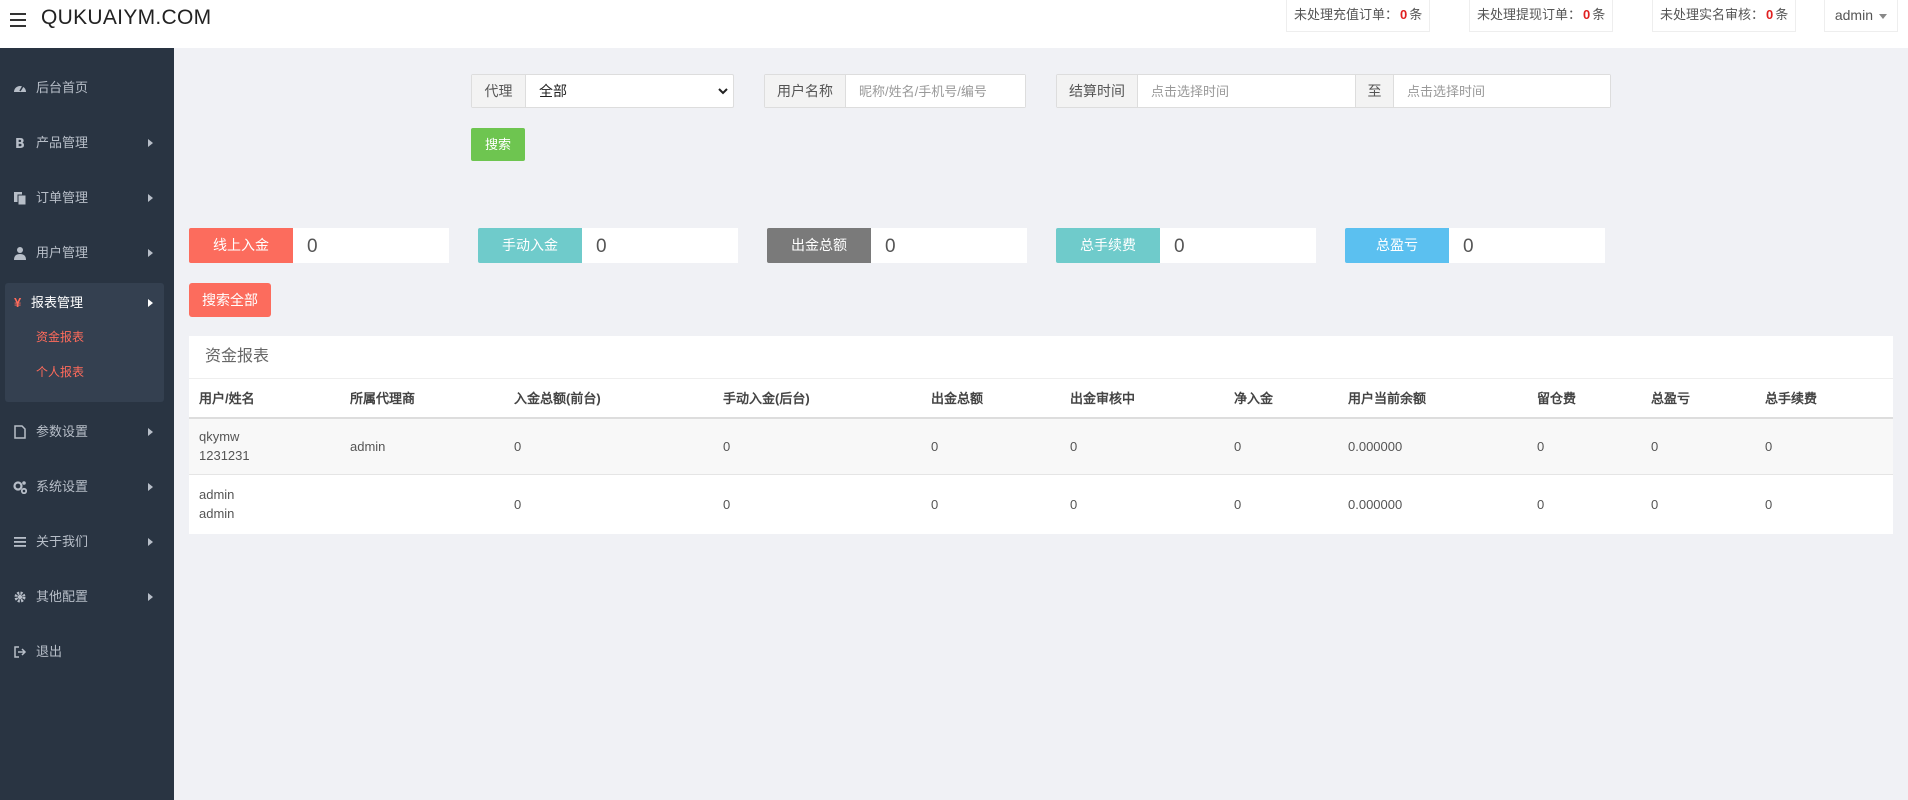 The width and height of the screenshot is (1908, 800). What do you see at coordinates (1860, 16) in the screenshot?
I see `user-menu: admin` at bounding box center [1860, 16].